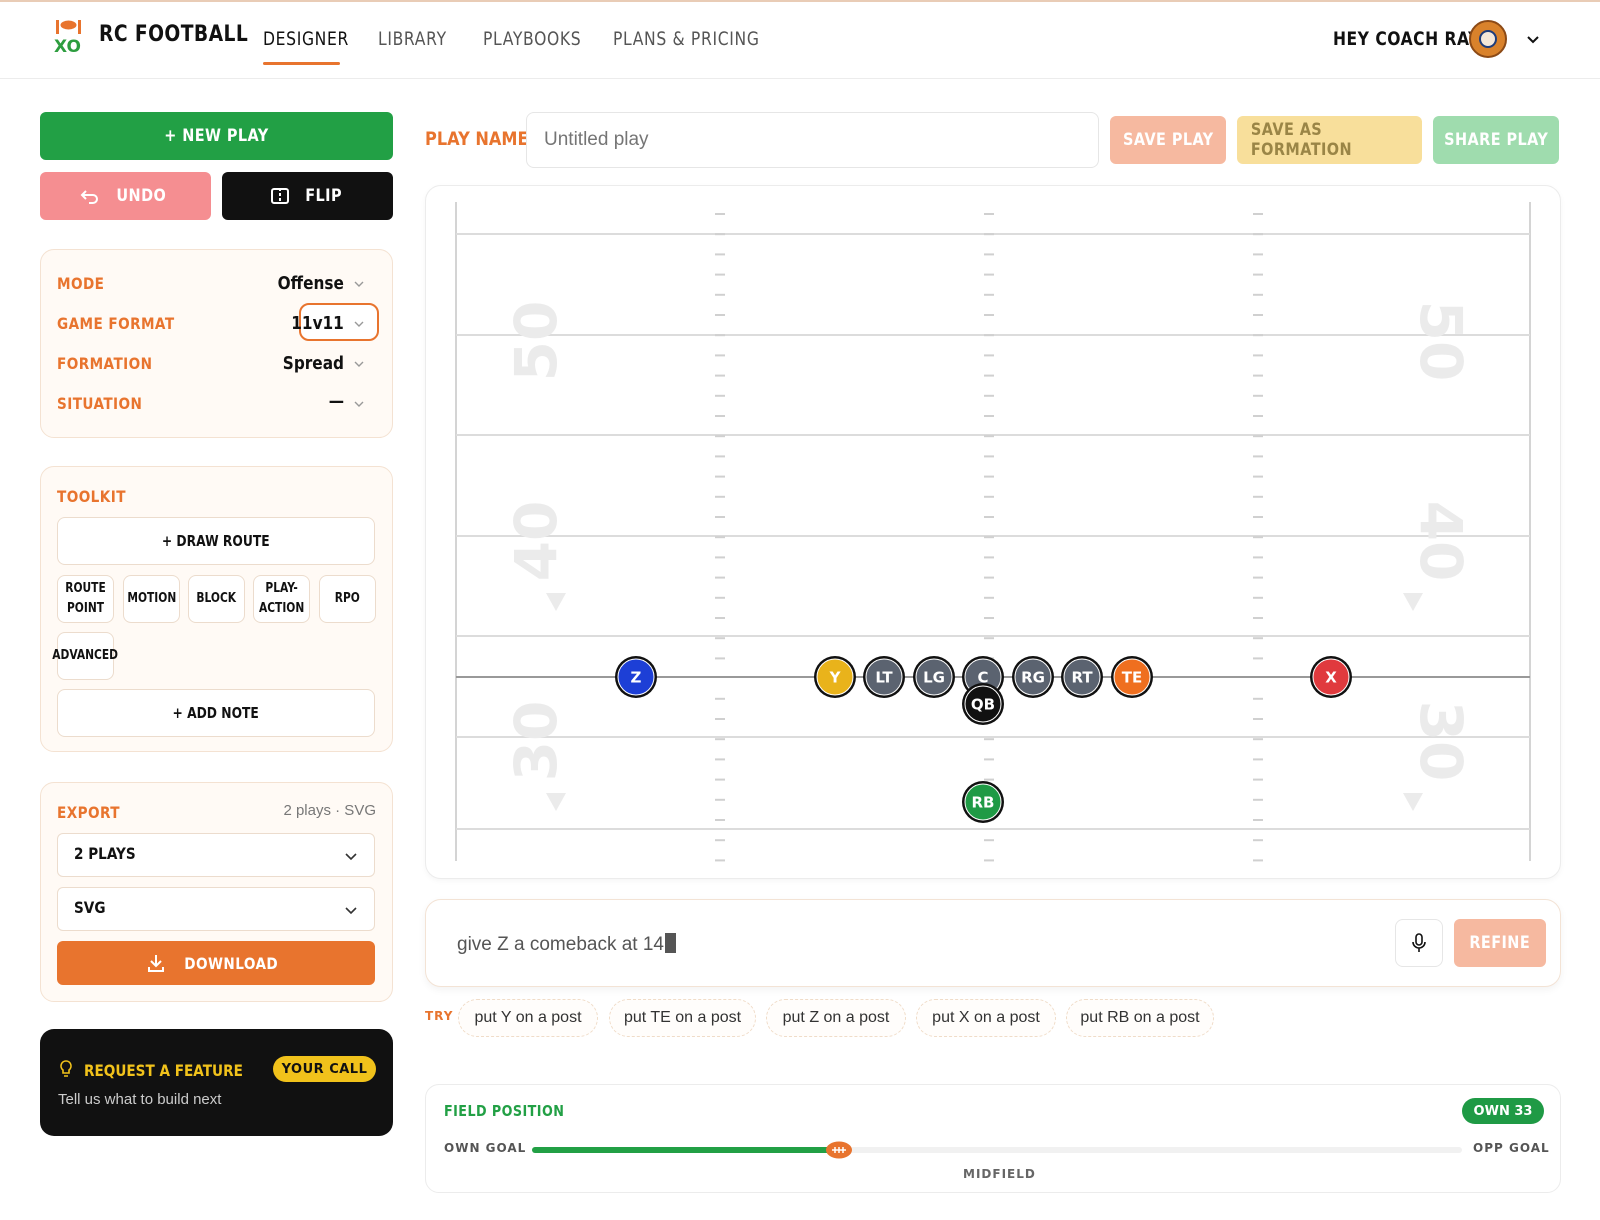  Describe the element at coordinates (812, 140) in the screenshot. I see `play-name-input` at that location.